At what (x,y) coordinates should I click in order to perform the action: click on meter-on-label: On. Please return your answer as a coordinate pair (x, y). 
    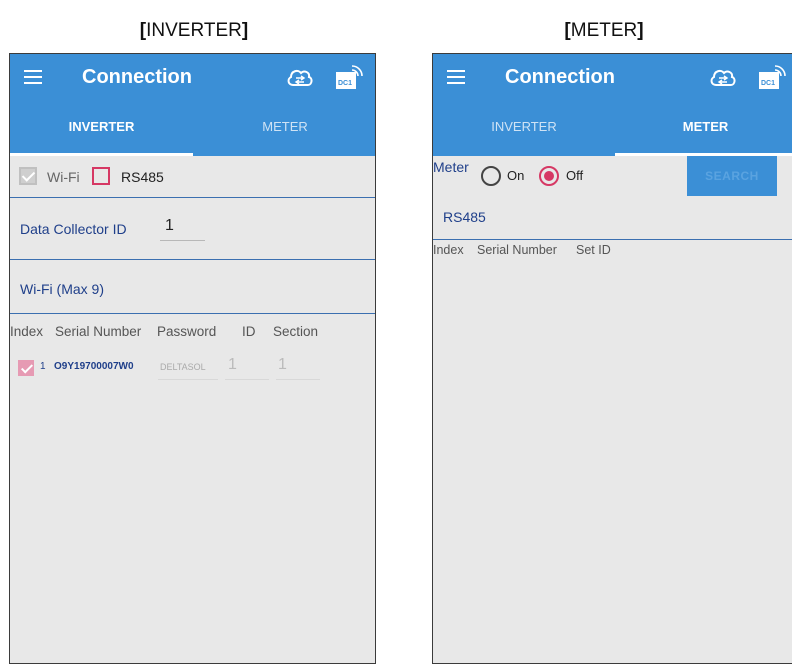
    Looking at the image, I should click on (516, 175).